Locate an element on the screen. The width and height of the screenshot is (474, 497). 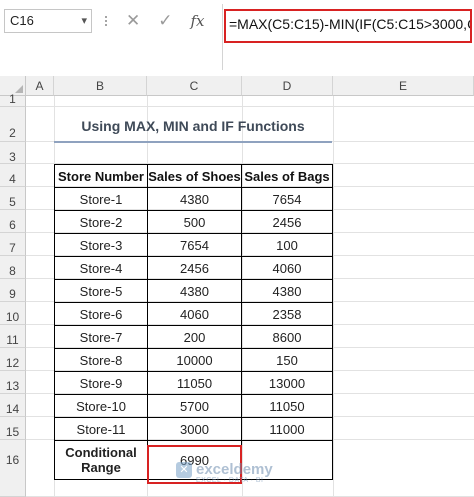
bags-sales-cell: 8600 is located at coordinates (287, 337).